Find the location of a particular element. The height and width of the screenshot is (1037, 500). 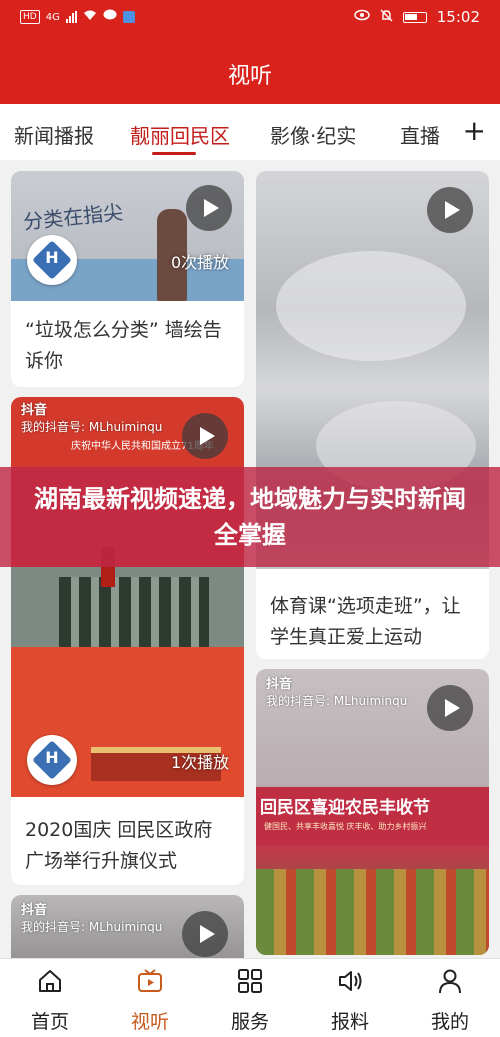

headline-banner: 湖南最新视频速递，地域魅力与实时新闻全掌握 is located at coordinates (250, 517).